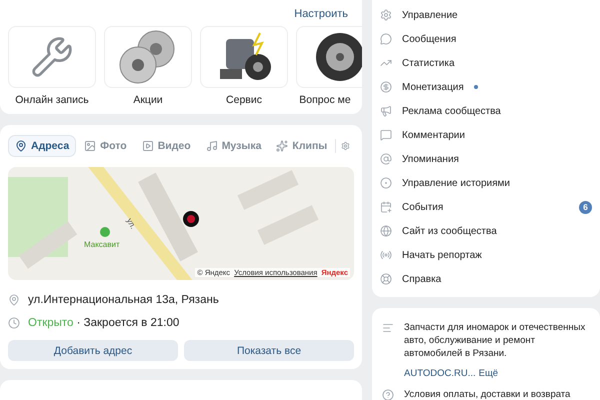  Describe the element at coordinates (486, 279) in the screenshot. I see `menu-item: Справка` at that location.